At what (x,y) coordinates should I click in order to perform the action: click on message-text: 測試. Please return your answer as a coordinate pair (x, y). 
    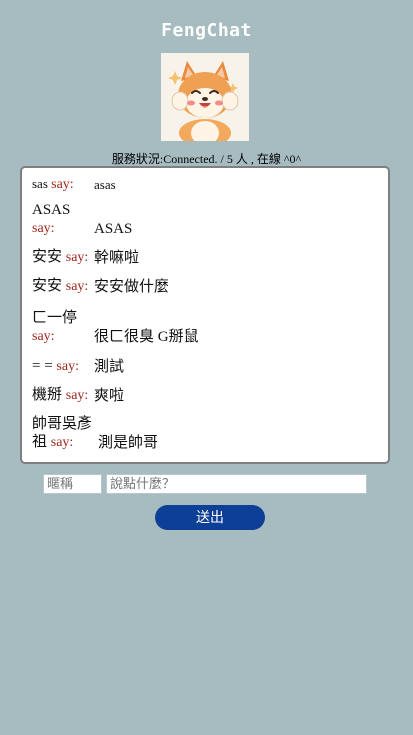
    Looking at the image, I should click on (109, 367).